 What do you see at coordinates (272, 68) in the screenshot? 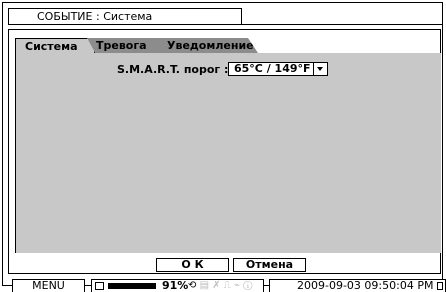
I see `smart-threshold-value: 65°C / 149°F` at bounding box center [272, 68].